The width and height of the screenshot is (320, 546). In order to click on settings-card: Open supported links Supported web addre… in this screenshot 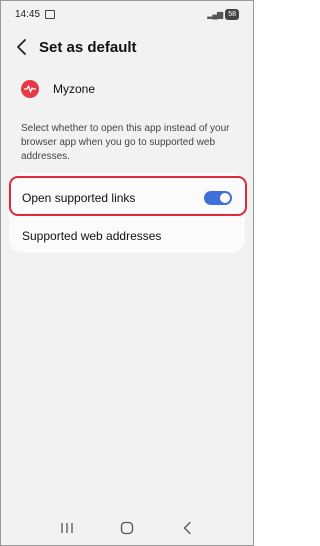, I will do `click(127, 213)`.